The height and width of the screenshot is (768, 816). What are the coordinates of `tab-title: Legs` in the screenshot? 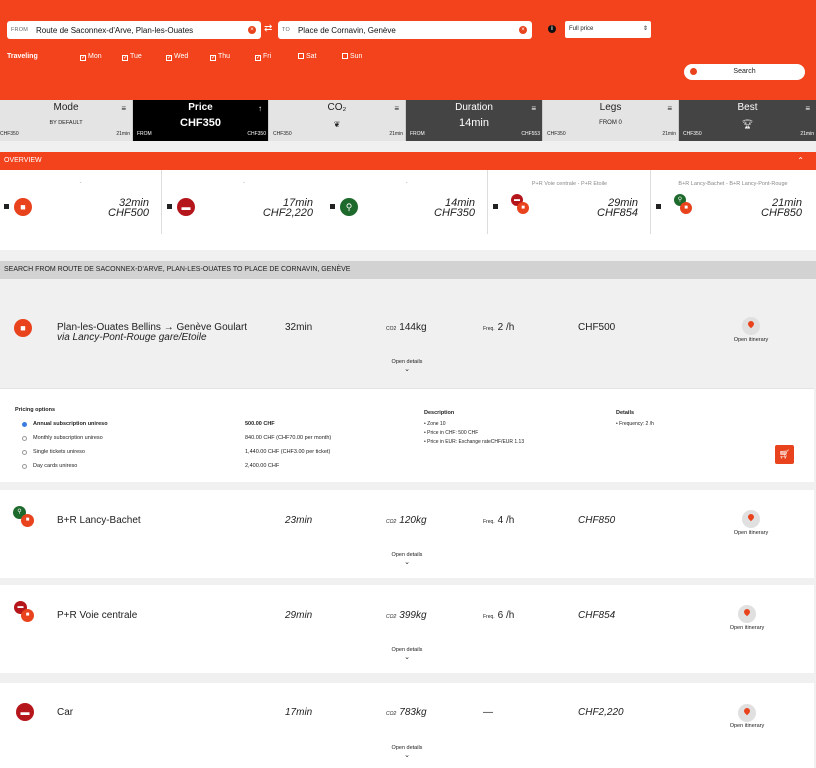 It's located at (610, 107).